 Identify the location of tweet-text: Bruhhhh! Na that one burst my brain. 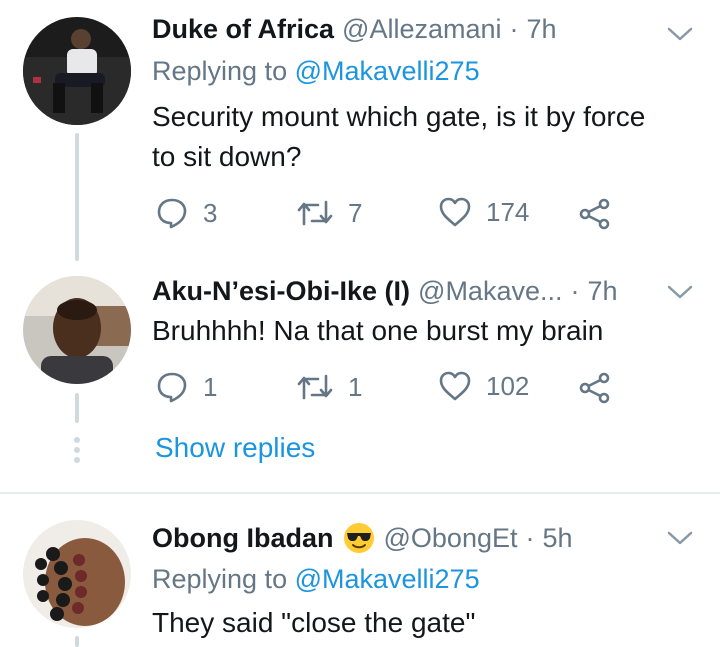
(378, 330).